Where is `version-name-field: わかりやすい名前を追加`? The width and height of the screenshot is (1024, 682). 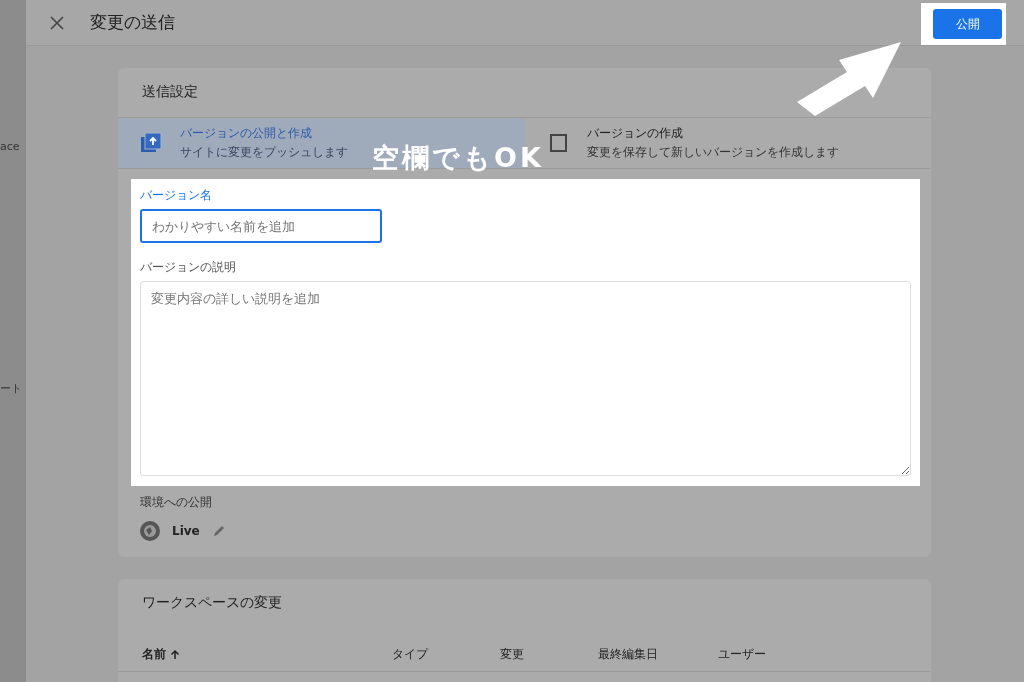
version-name-field: わかりやすい名前を追加 is located at coordinates (261, 226).